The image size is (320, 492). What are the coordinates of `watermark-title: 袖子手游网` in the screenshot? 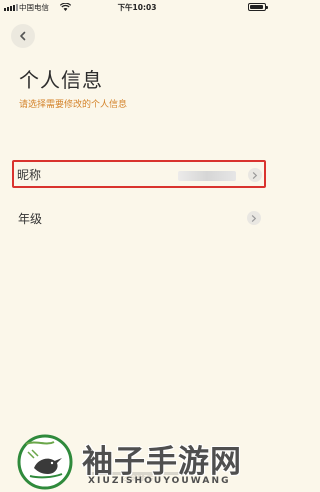 It's located at (162, 462).